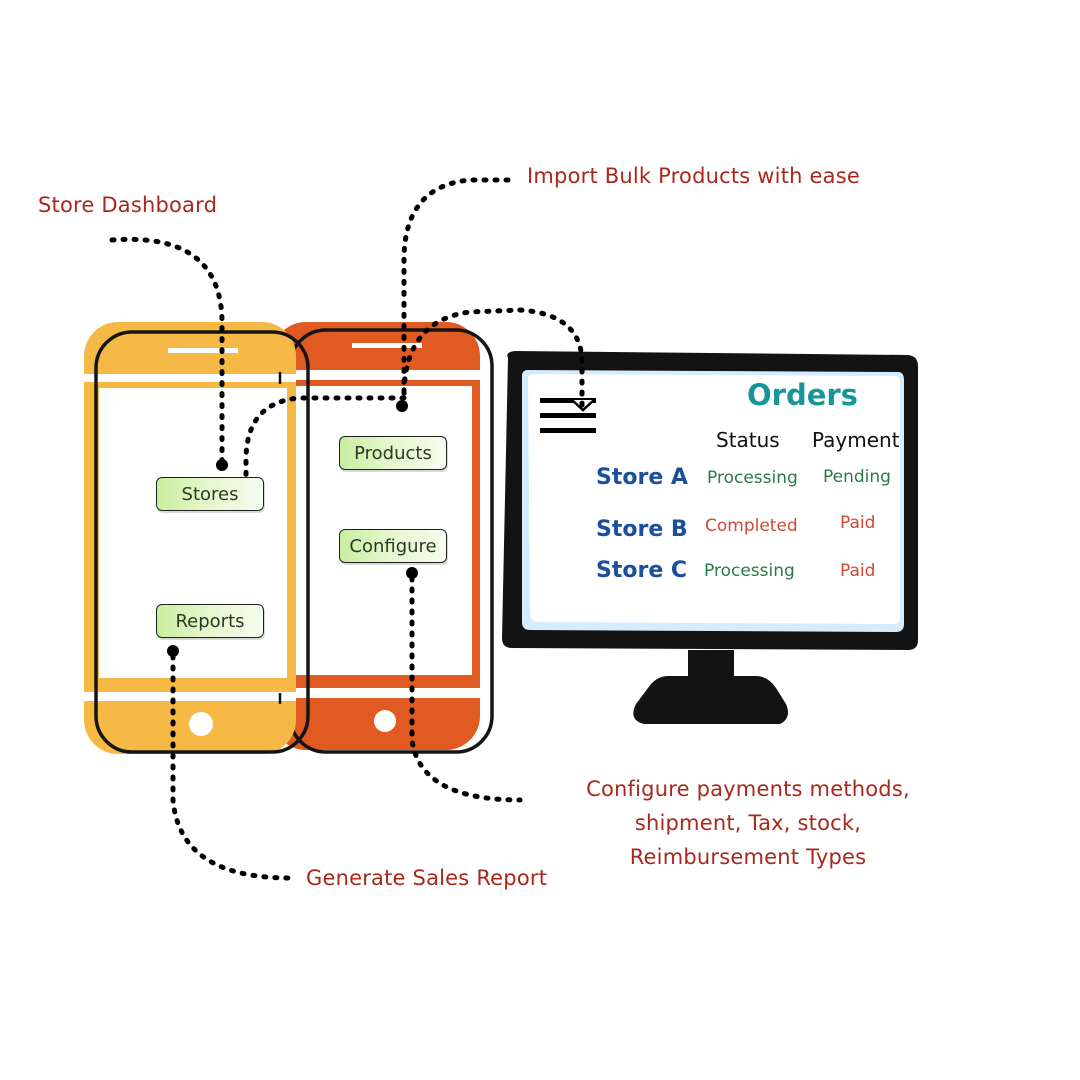 The image size is (1080, 1080). What do you see at coordinates (427, 878) in the screenshot?
I see `callout-generate-report: Generate Sales Report` at bounding box center [427, 878].